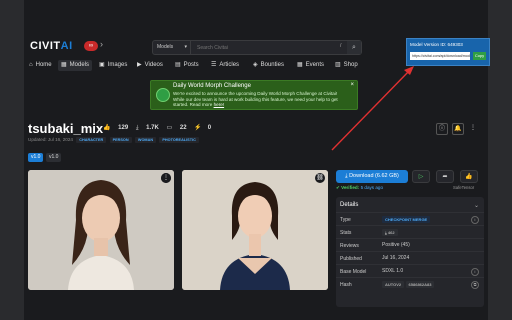 Image resolution: width=512 pixels, height=320 pixels. I want to click on thumbs-up-button: 👍, so click(469, 176).